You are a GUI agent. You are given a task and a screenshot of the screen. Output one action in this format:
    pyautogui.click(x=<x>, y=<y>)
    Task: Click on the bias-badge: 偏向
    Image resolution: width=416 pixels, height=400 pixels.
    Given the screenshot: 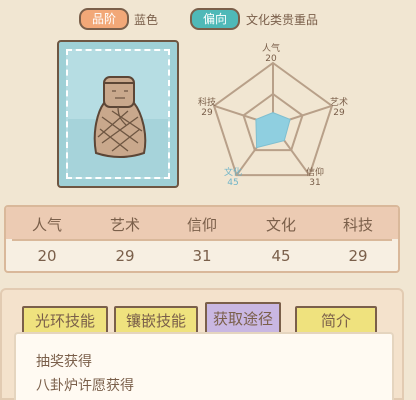 What is the action you would take?
    pyautogui.click(x=215, y=19)
    